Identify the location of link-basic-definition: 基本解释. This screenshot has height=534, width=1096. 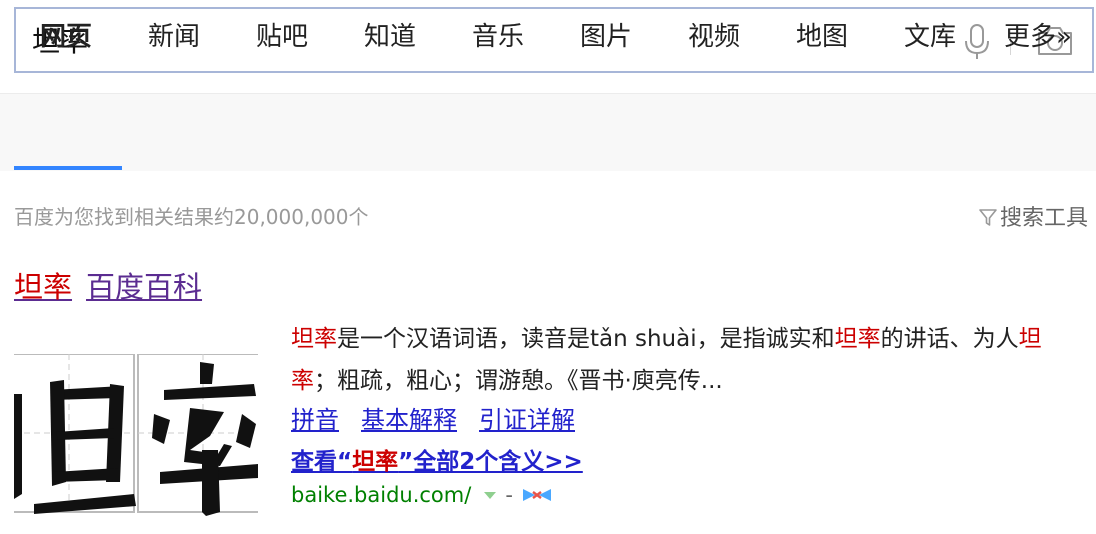
(409, 420).